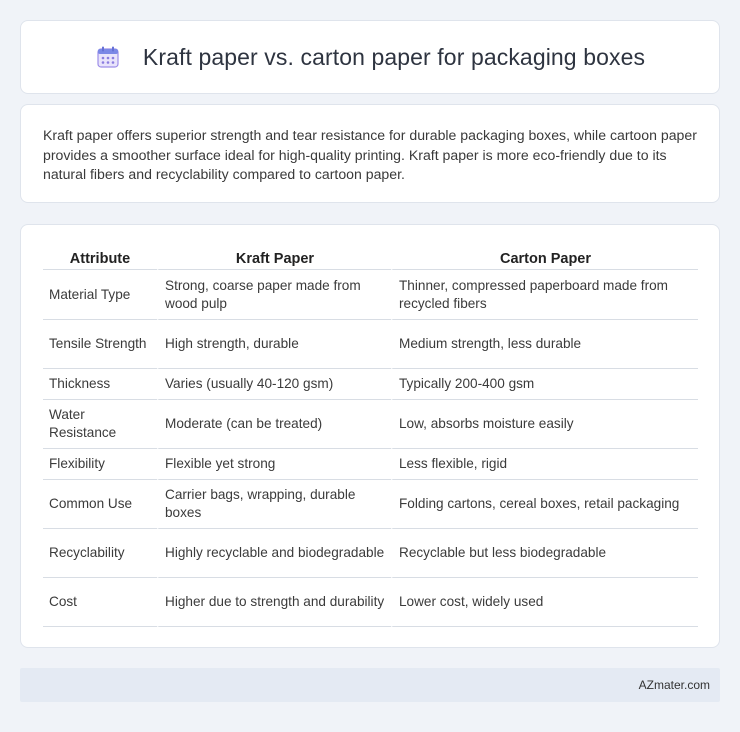 Image resolution: width=740 pixels, height=732 pixels. What do you see at coordinates (544, 424) in the screenshot?
I see `carton-cell: Low, absorbs moisture easily` at bounding box center [544, 424].